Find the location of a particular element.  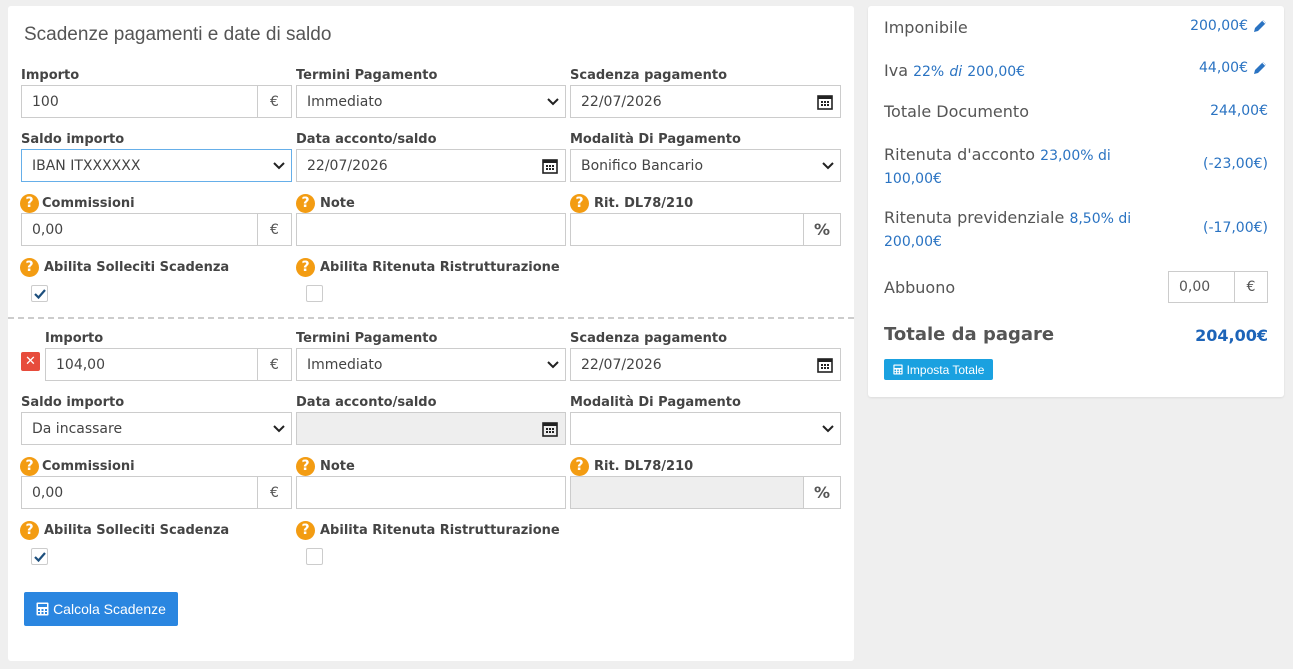

imponibile-value: 200,00€ is located at coordinates (1229, 26).